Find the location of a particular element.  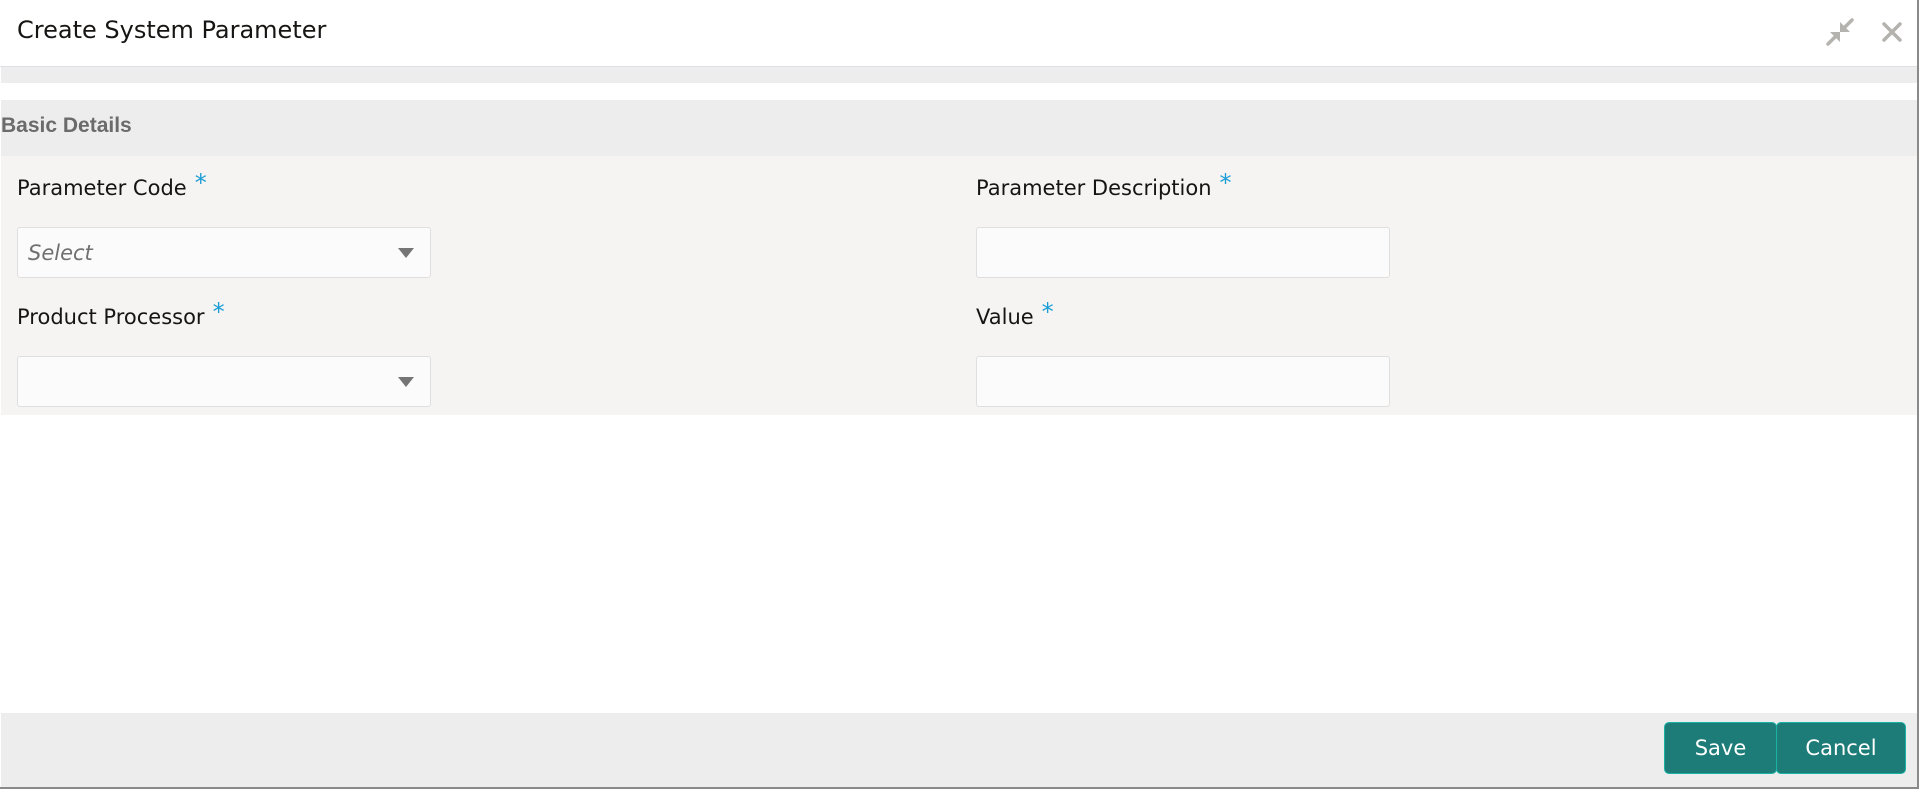

parameter-code-placeholder: Select is located at coordinates (60, 253).